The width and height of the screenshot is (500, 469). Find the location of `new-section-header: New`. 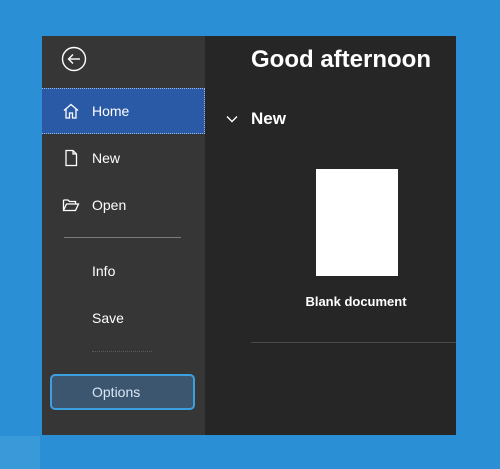

new-section-header: New is located at coordinates (255, 119).